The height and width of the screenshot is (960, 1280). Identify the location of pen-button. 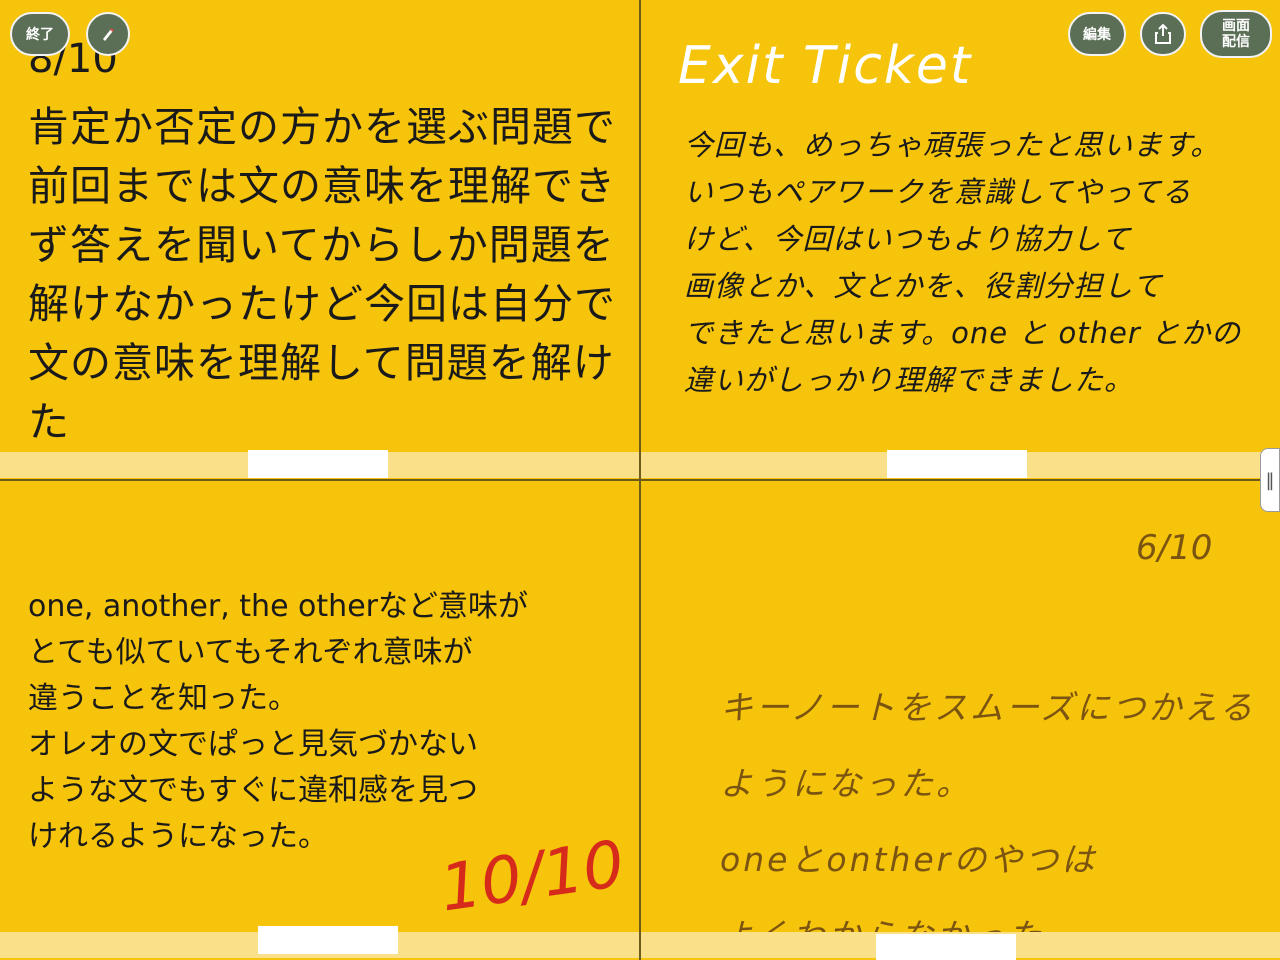
(108, 34).